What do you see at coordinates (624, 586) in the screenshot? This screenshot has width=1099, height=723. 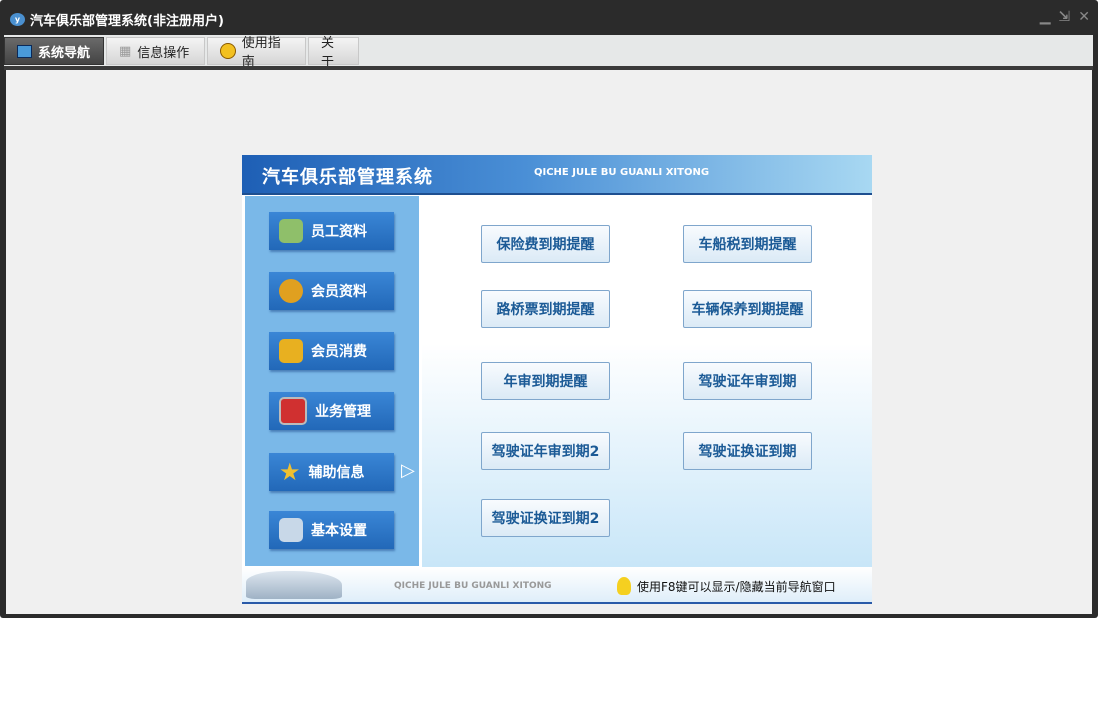 I see `lightbulb-icon` at bounding box center [624, 586].